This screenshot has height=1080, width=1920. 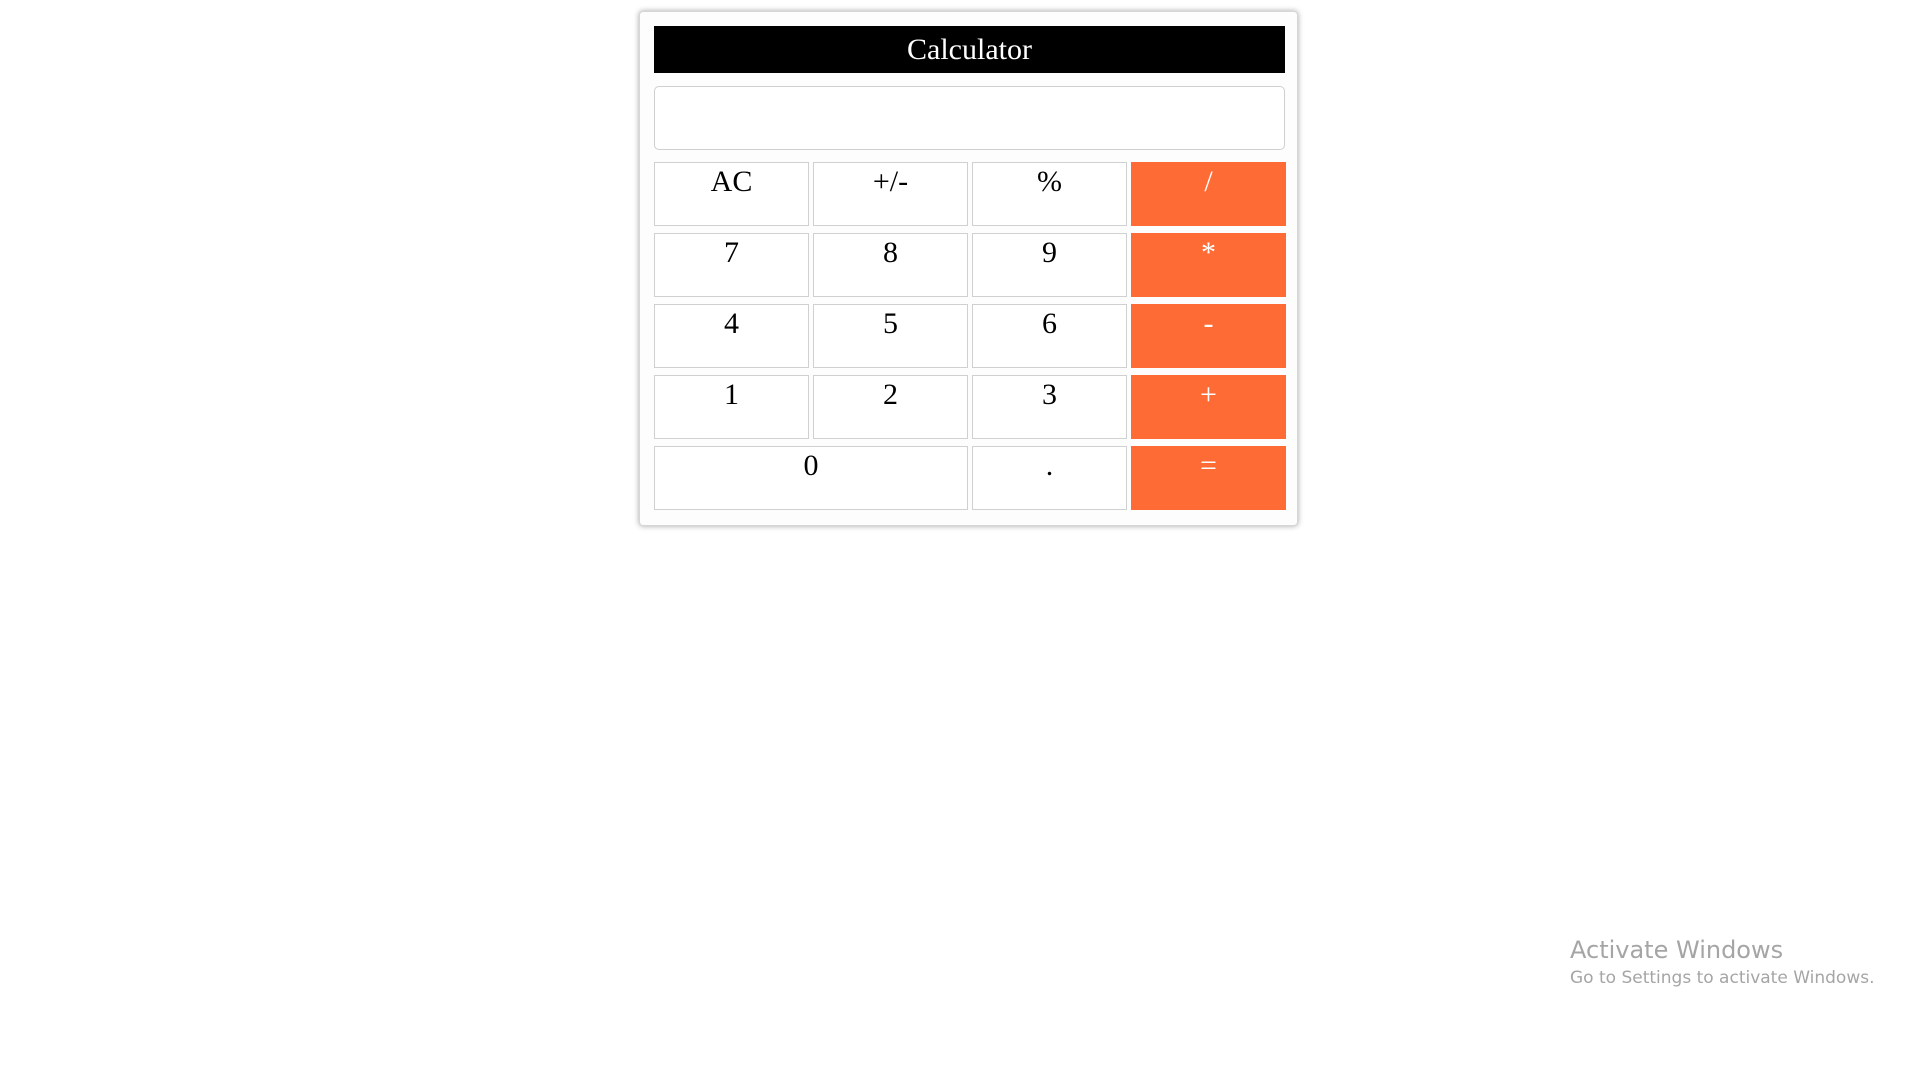 I want to click on calculator-keypad: AC +/- % / 7 8 9 * 4 5 6 - 1 2 3 + 0 . =, so click(x=970, y=336).